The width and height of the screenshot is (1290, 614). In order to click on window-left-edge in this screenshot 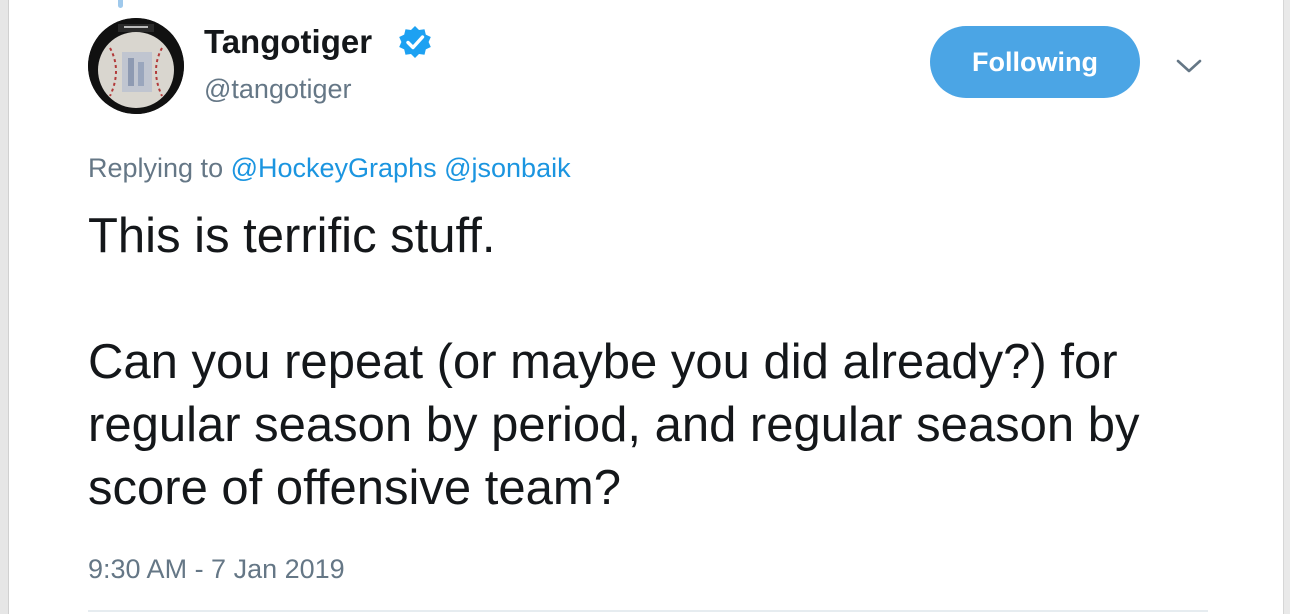, I will do `click(4, 307)`.